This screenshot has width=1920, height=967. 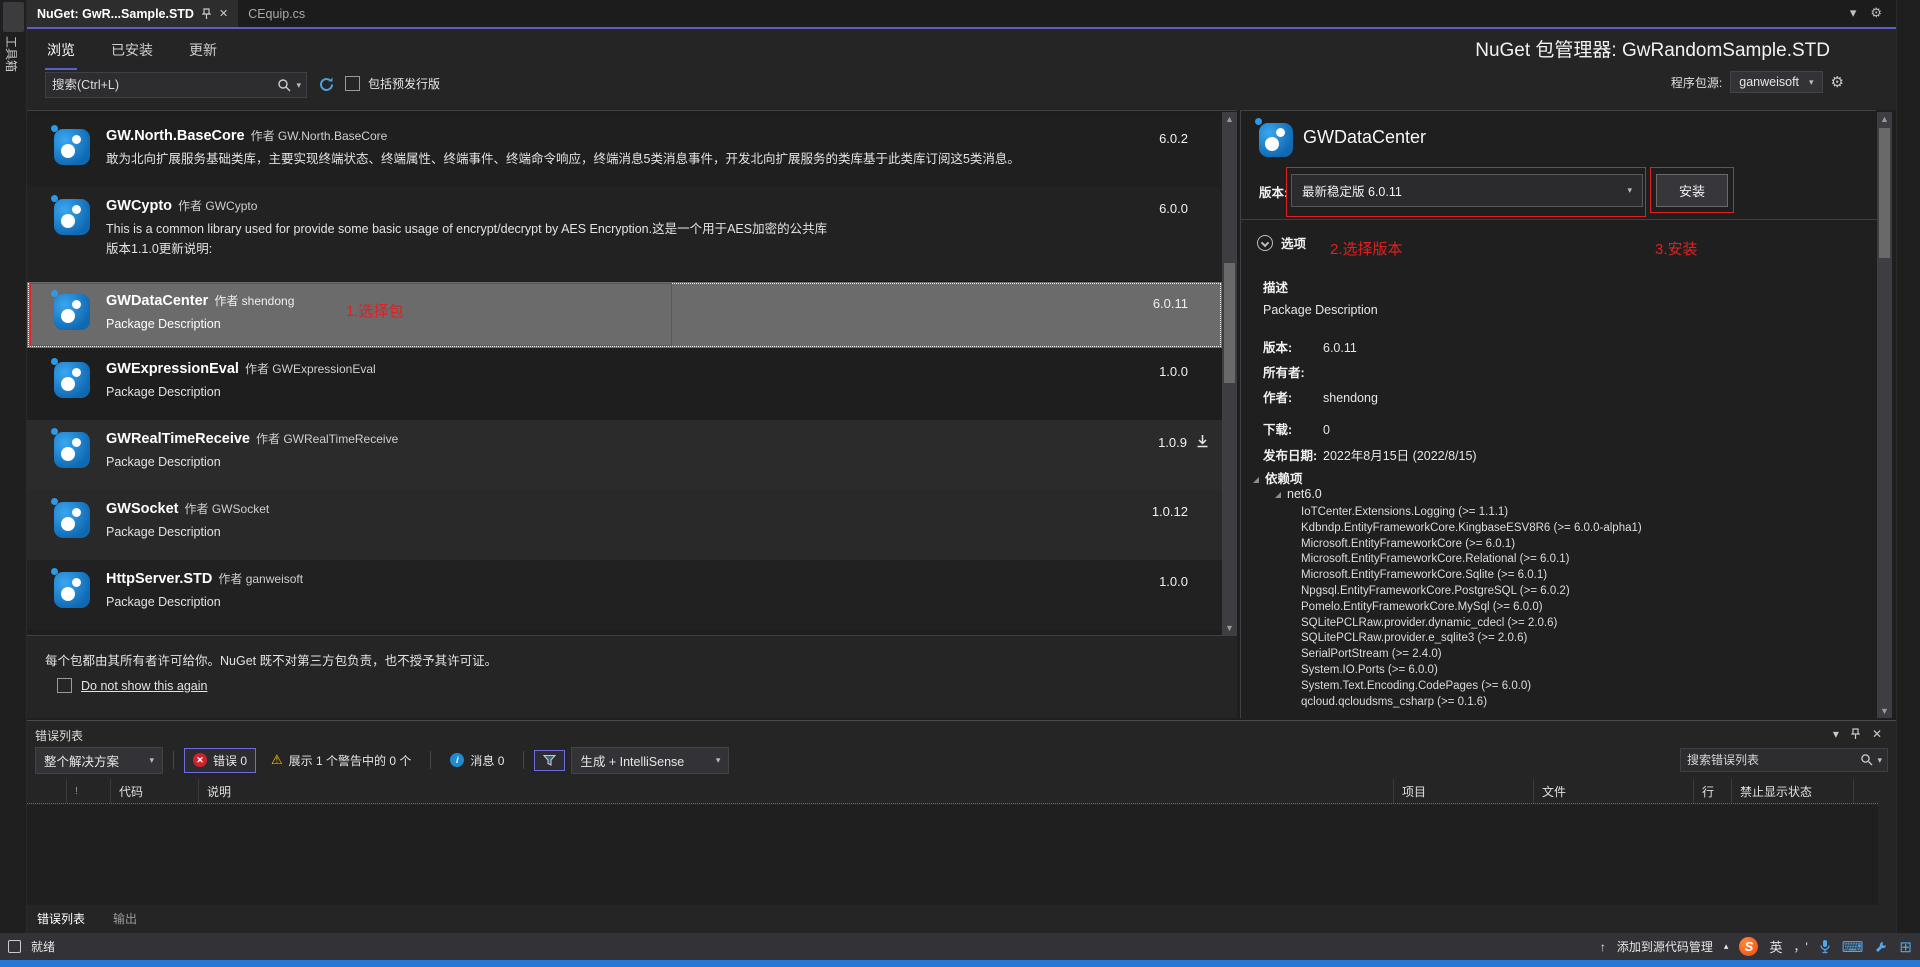 What do you see at coordinates (155, 791) in the screenshot?
I see `column-code: 代码` at bounding box center [155, 791].